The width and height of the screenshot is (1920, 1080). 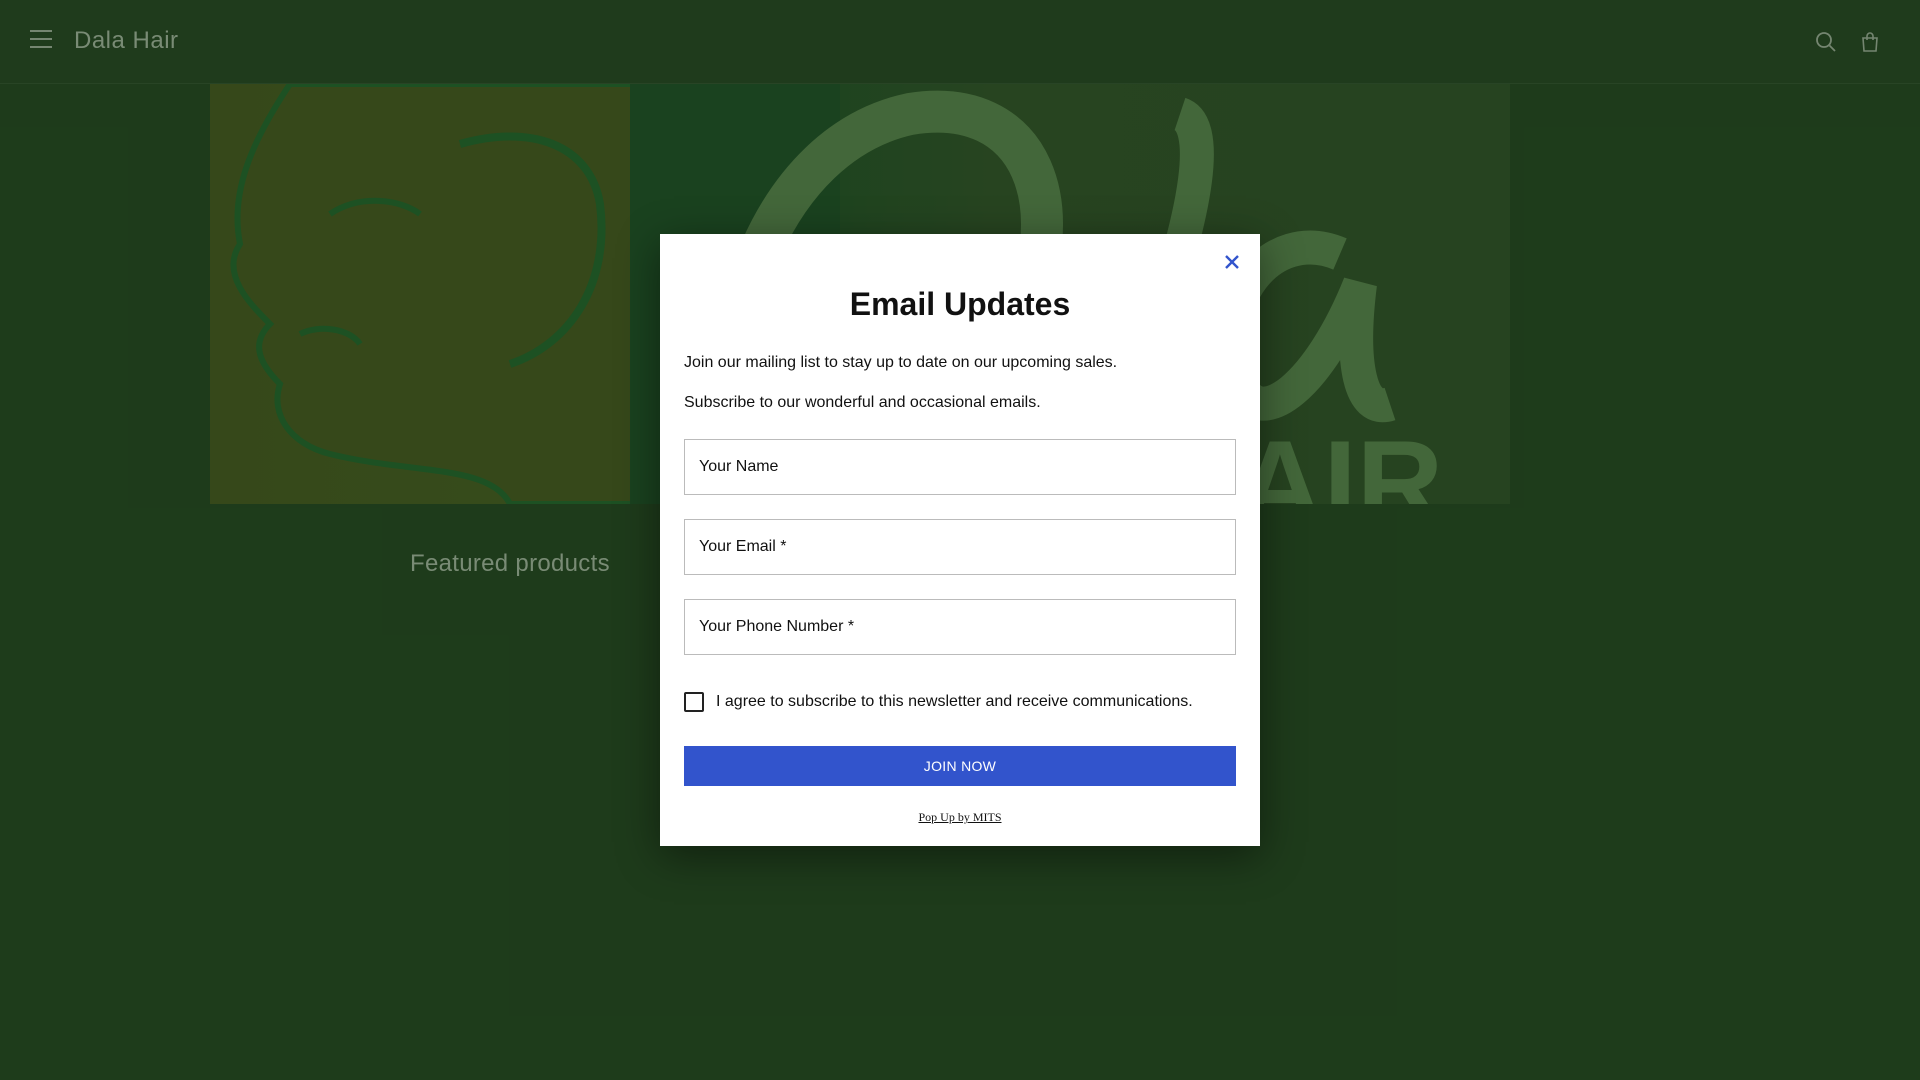 I want to click on name-field, so click(x=960, y=467).